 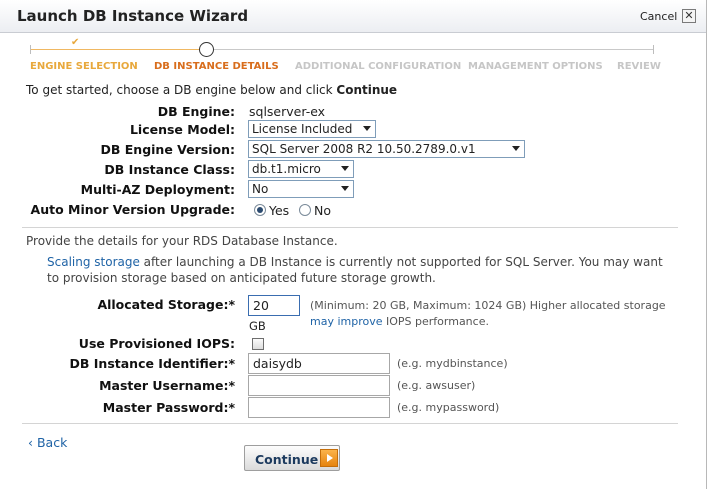 What do you see at coordinates (452, 363) in the screenshot?
I see `instance-identifier-hint: (e.g. mydbinstance)` at bounding box center [452, 363].